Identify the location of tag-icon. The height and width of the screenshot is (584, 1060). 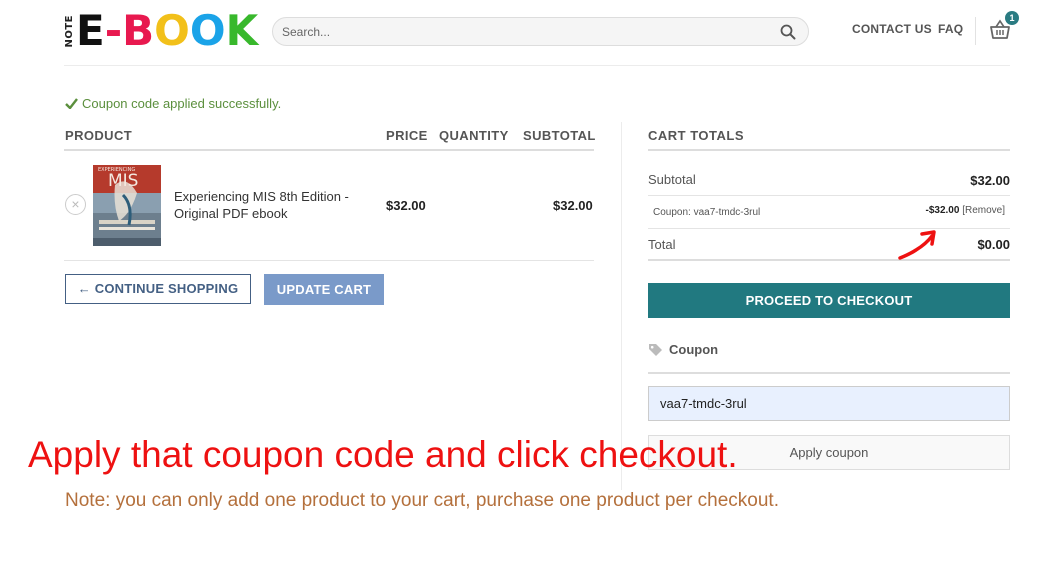
(655, 349).